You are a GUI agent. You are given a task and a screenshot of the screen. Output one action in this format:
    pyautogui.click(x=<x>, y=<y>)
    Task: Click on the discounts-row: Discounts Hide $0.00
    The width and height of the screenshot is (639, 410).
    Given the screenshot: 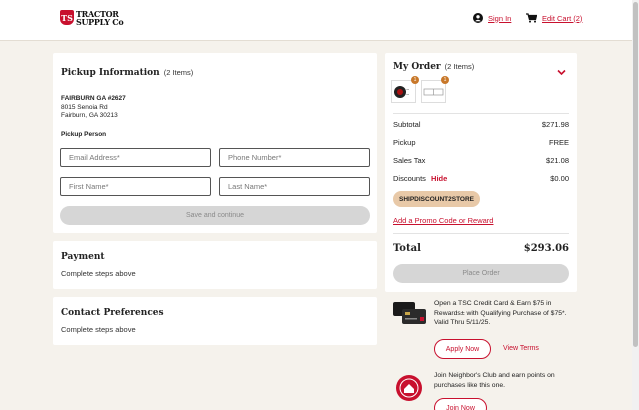 What is the action you would take?
    pyautogui.click(x=481, y=178)
    